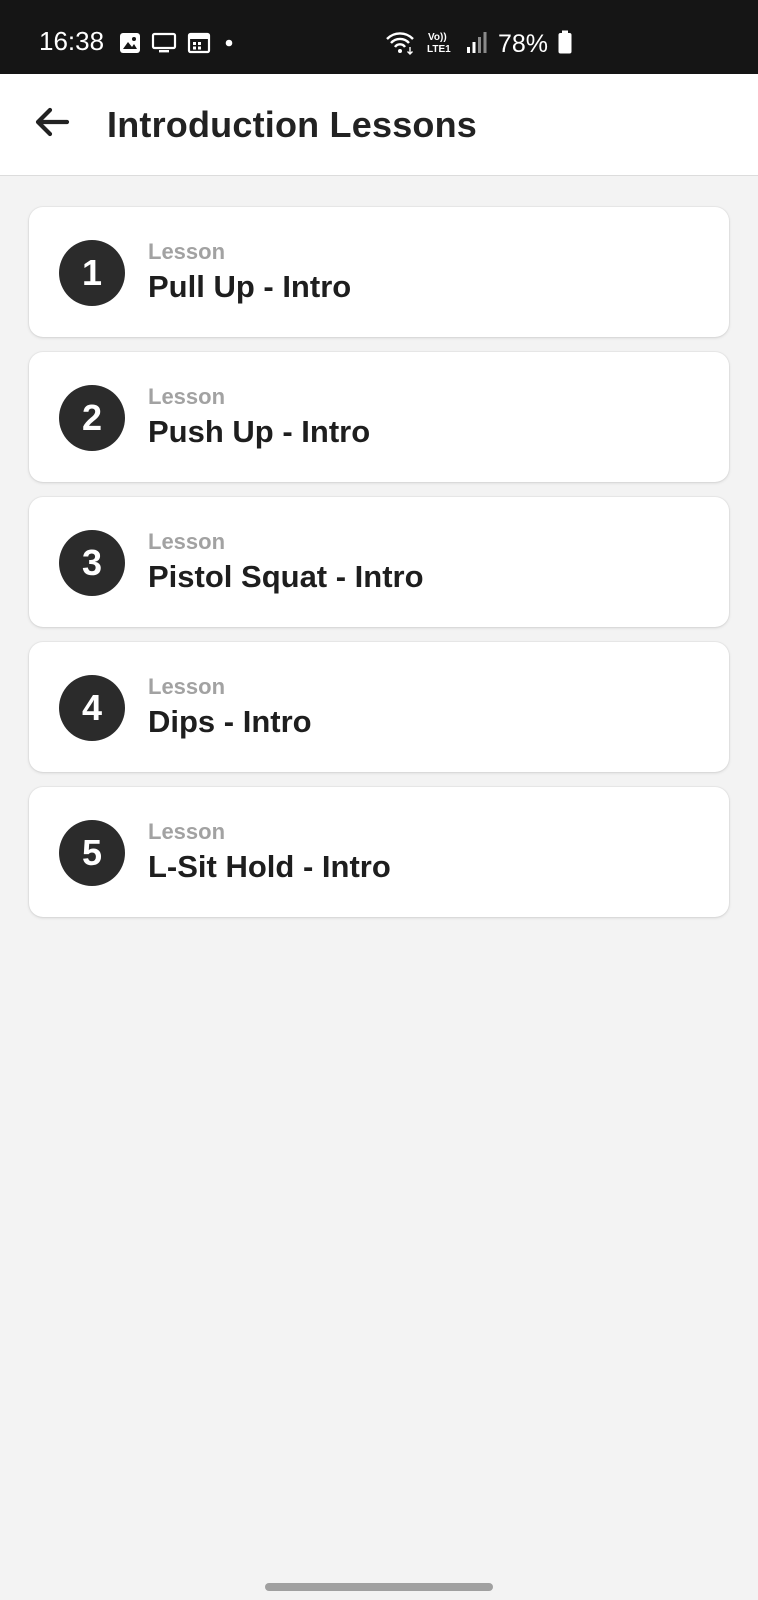 The image size is (758, 1600). I want to click on battery-percentage: 78%, so click(522, 44).